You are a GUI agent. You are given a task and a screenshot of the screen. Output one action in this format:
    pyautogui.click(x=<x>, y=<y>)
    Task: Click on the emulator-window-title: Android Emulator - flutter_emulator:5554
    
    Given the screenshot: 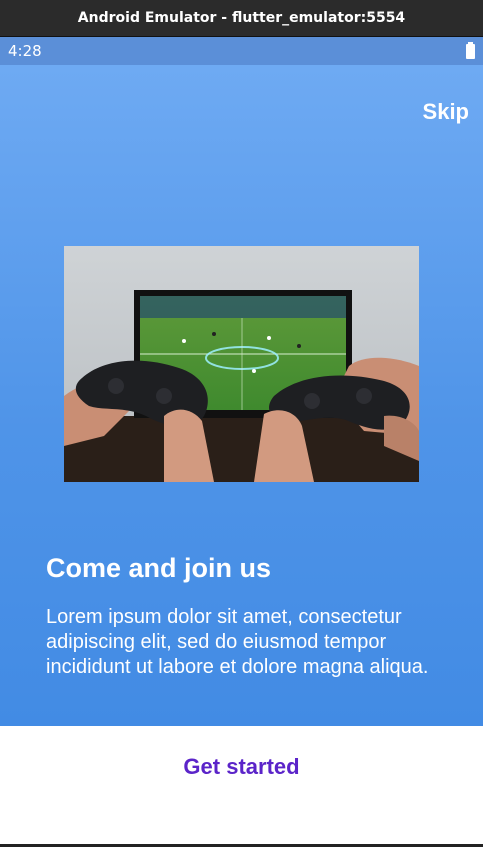 What is the action you would take?
    pyautogui.click(x=241, y=18)
    